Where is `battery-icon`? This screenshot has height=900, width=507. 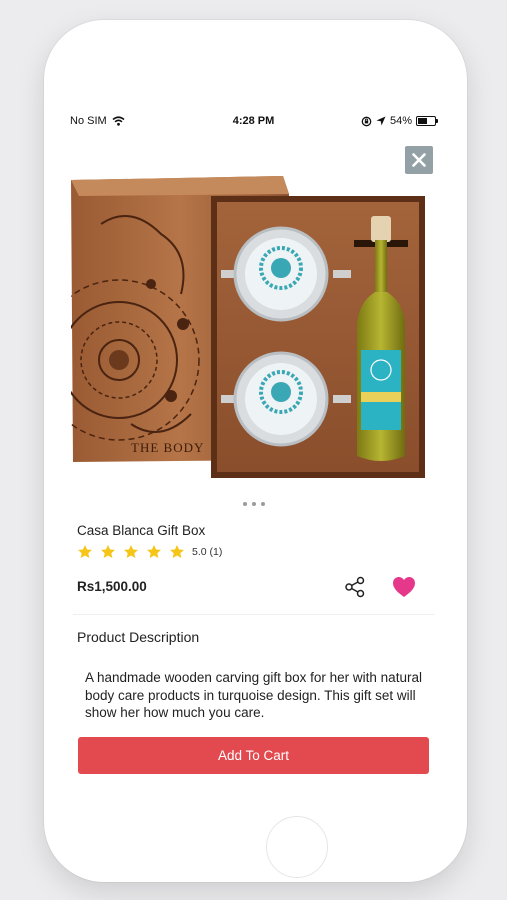
battery-icon is located at coordinates (427, 121).